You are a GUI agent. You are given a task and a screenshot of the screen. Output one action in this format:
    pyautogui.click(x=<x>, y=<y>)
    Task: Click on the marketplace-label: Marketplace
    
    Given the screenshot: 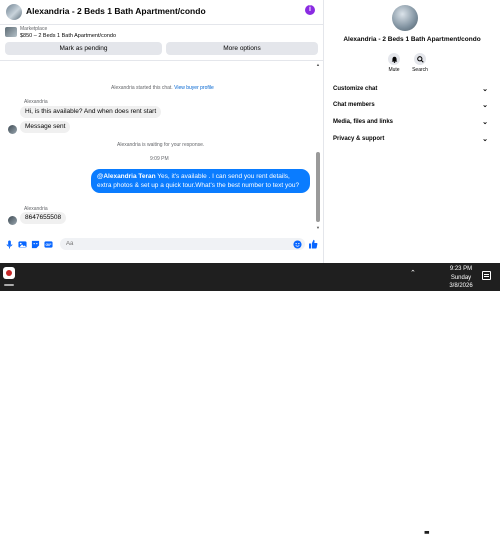 What is the action you would take?
    pyautogui.click(x=34, y=29)
    